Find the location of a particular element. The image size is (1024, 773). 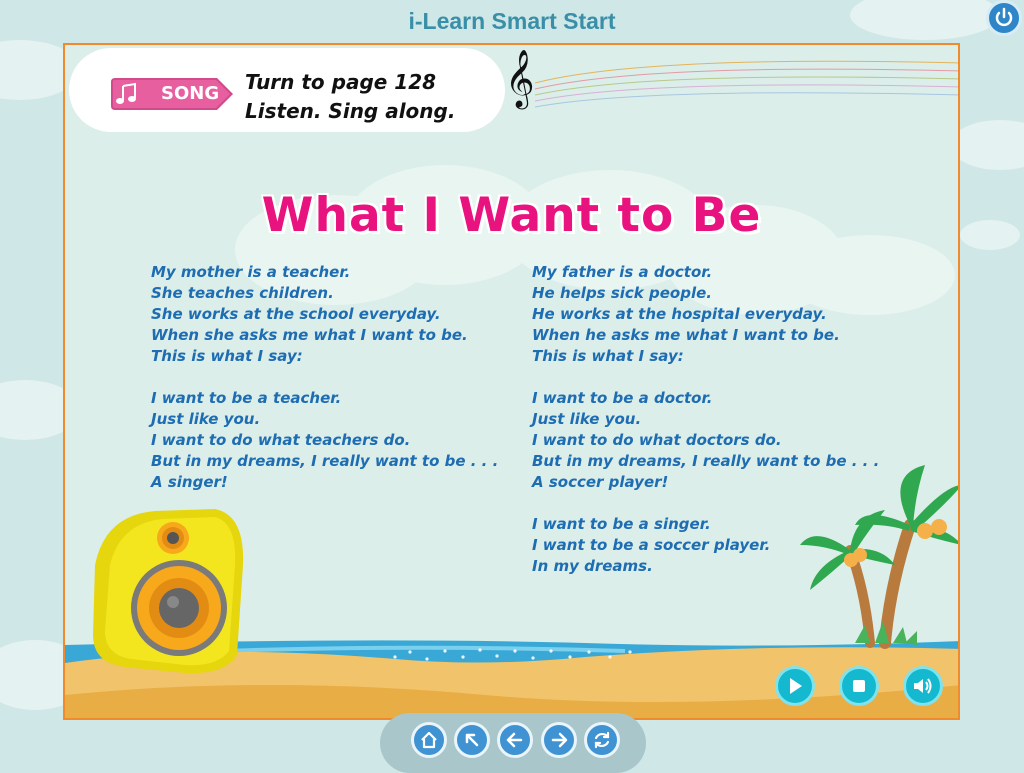

lyric-line: I want to be a singer. is located at coordinates (621, 524).